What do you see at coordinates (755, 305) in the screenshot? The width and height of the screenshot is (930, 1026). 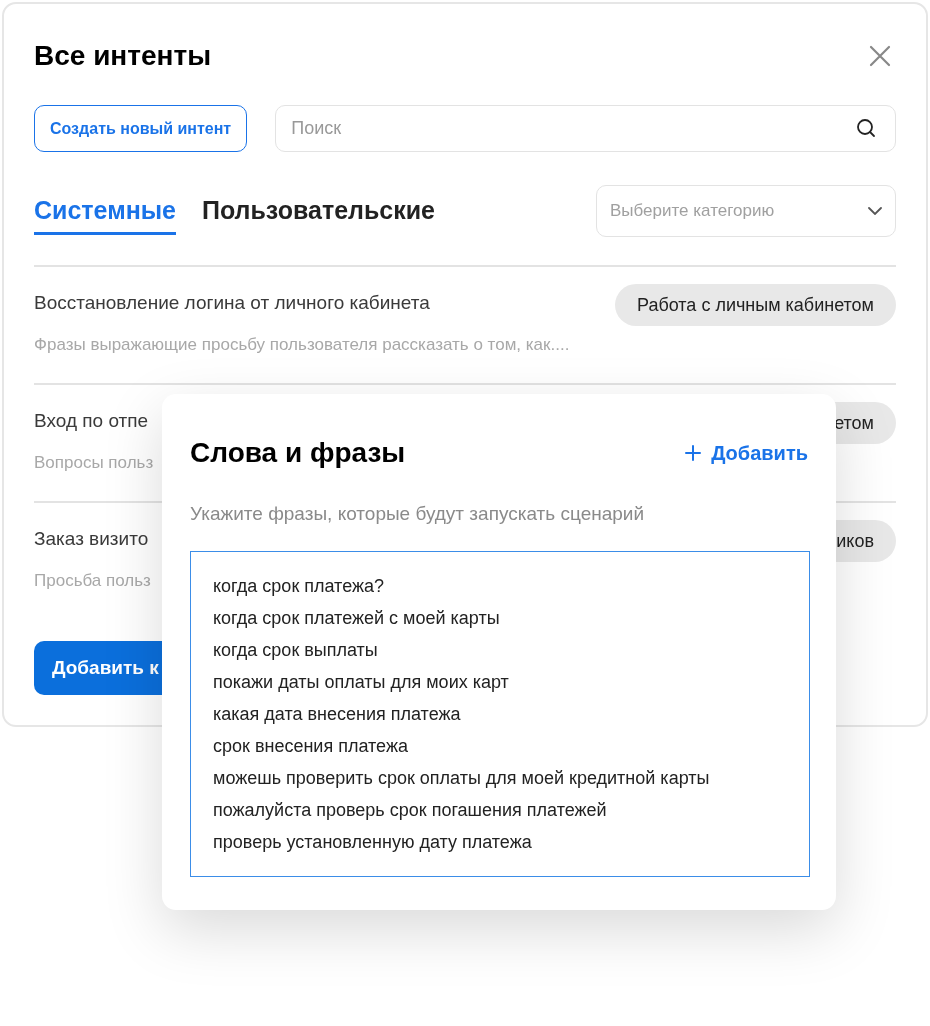 I see `category-tag: Работа с личным кабинетом` at bounding box center [755, 305].